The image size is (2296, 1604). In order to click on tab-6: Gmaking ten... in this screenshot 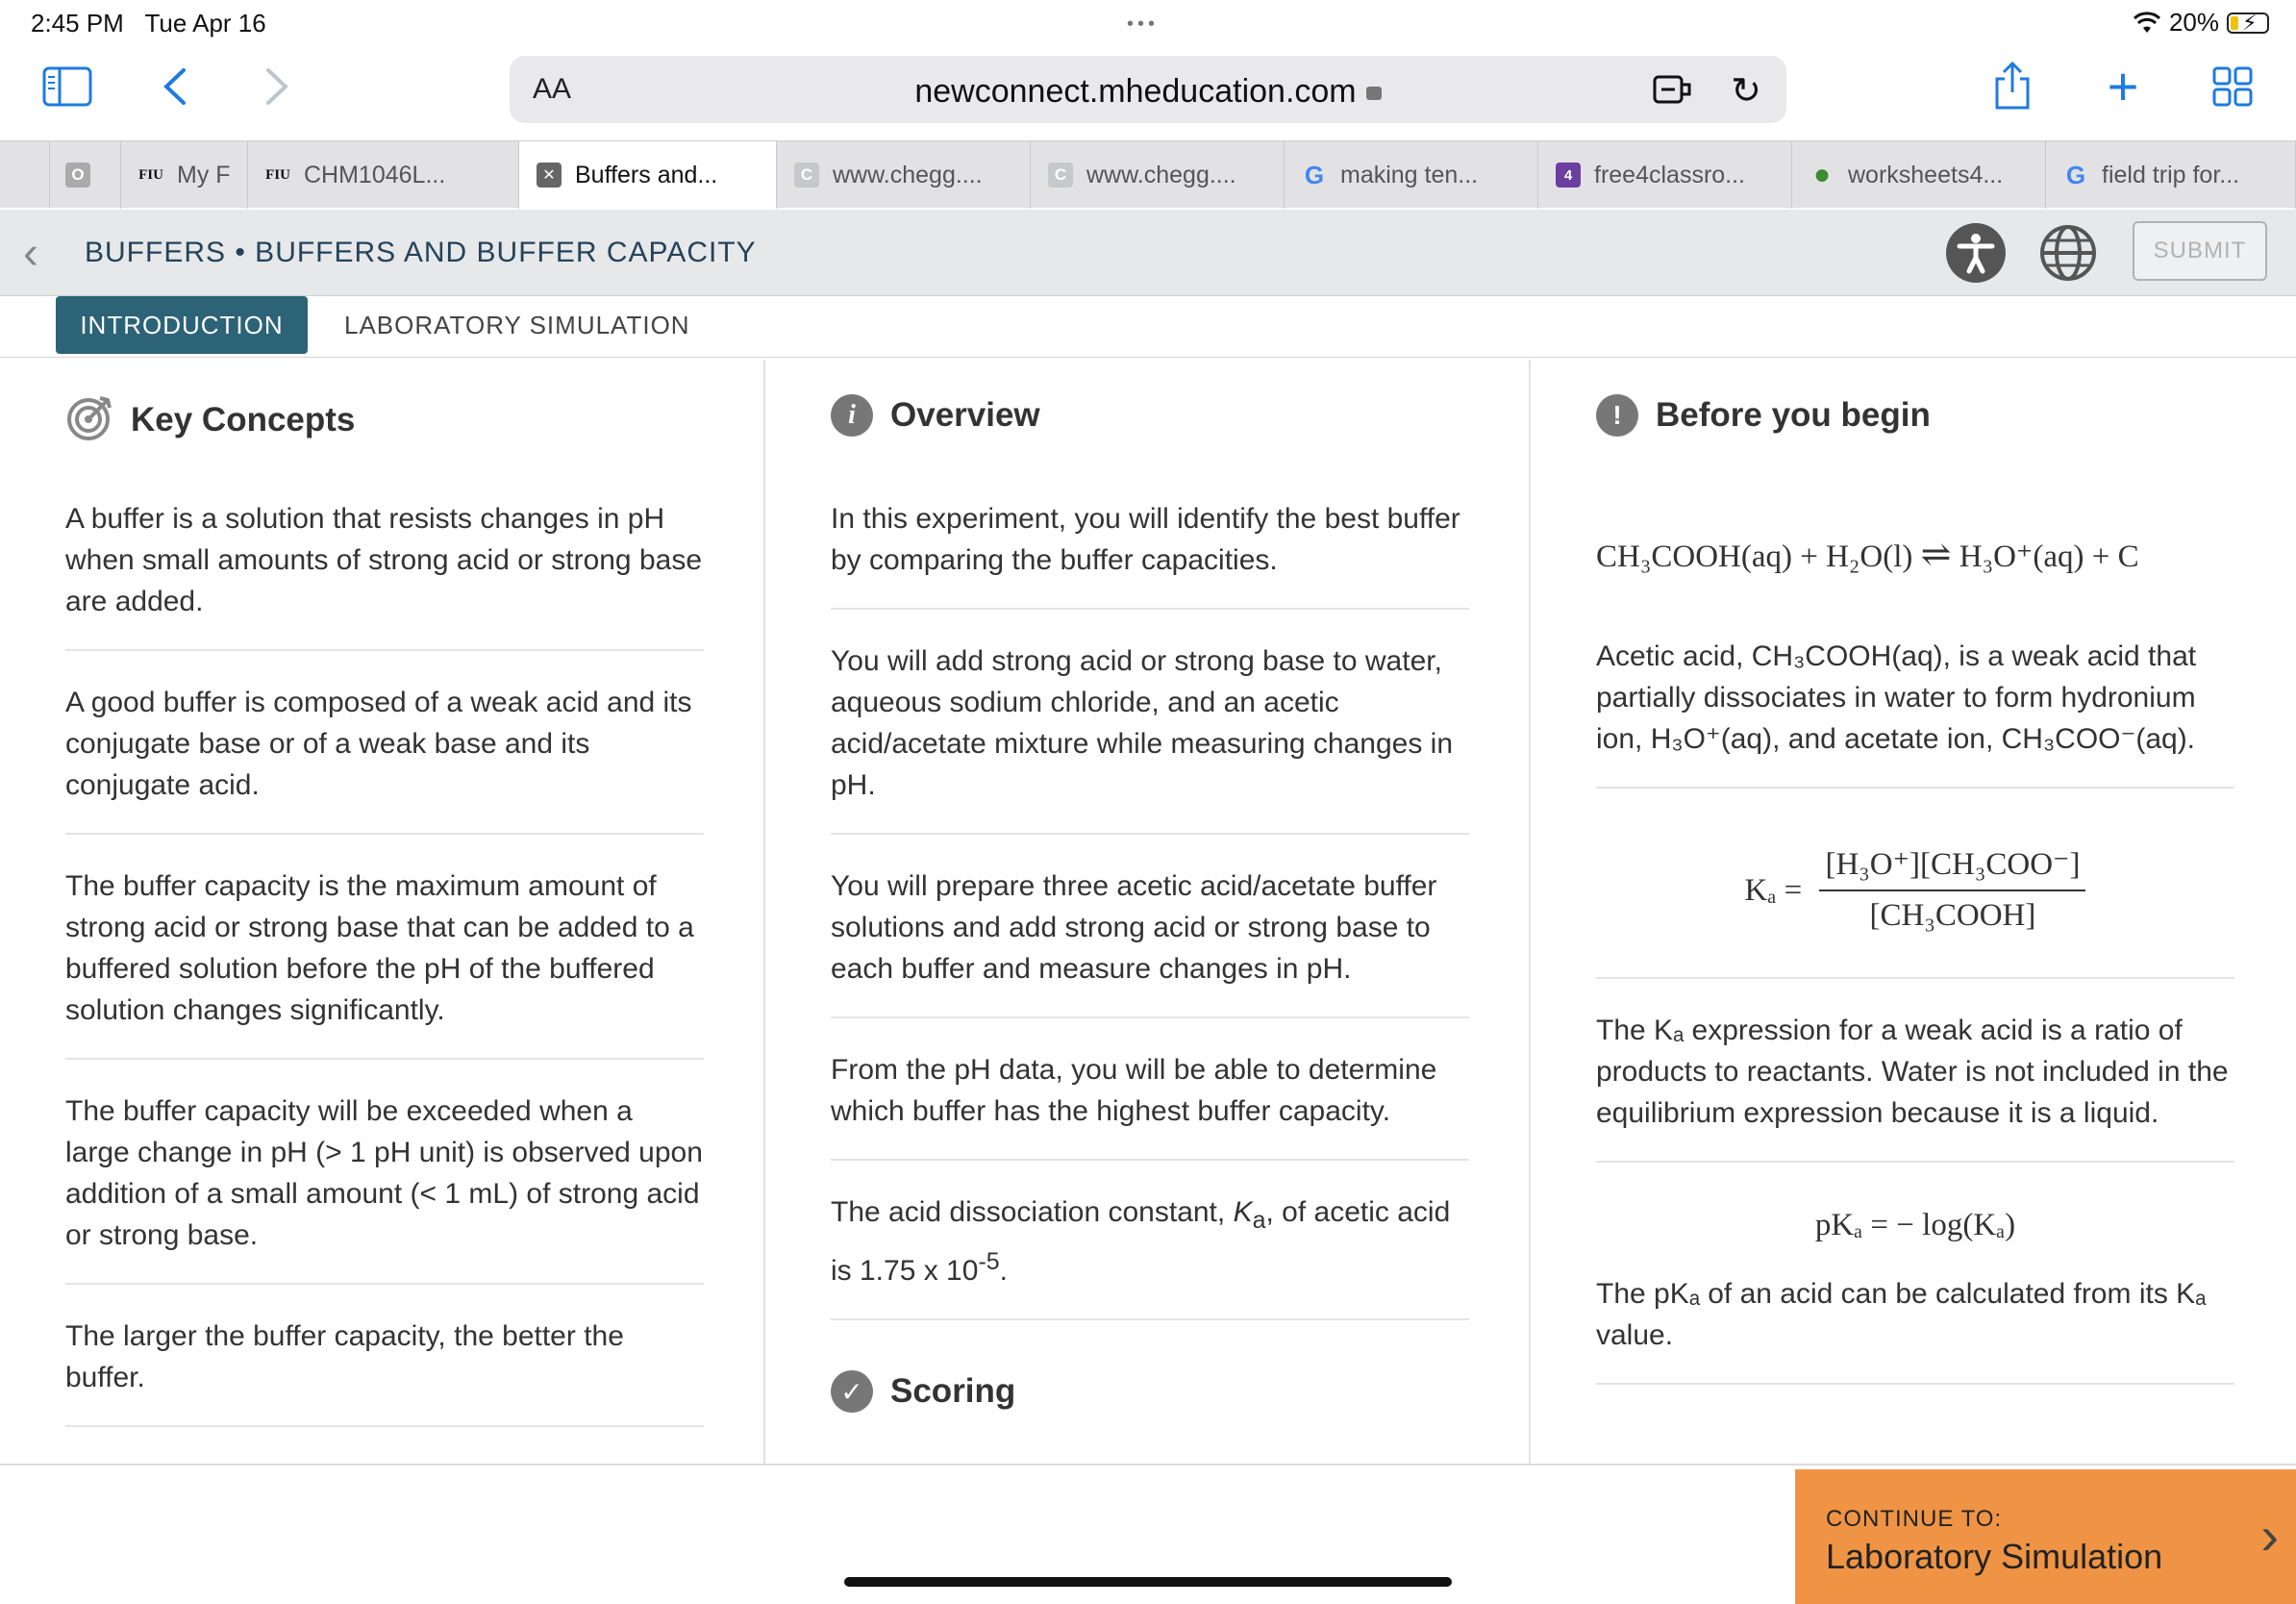, I will do `click(1411, 175)`.